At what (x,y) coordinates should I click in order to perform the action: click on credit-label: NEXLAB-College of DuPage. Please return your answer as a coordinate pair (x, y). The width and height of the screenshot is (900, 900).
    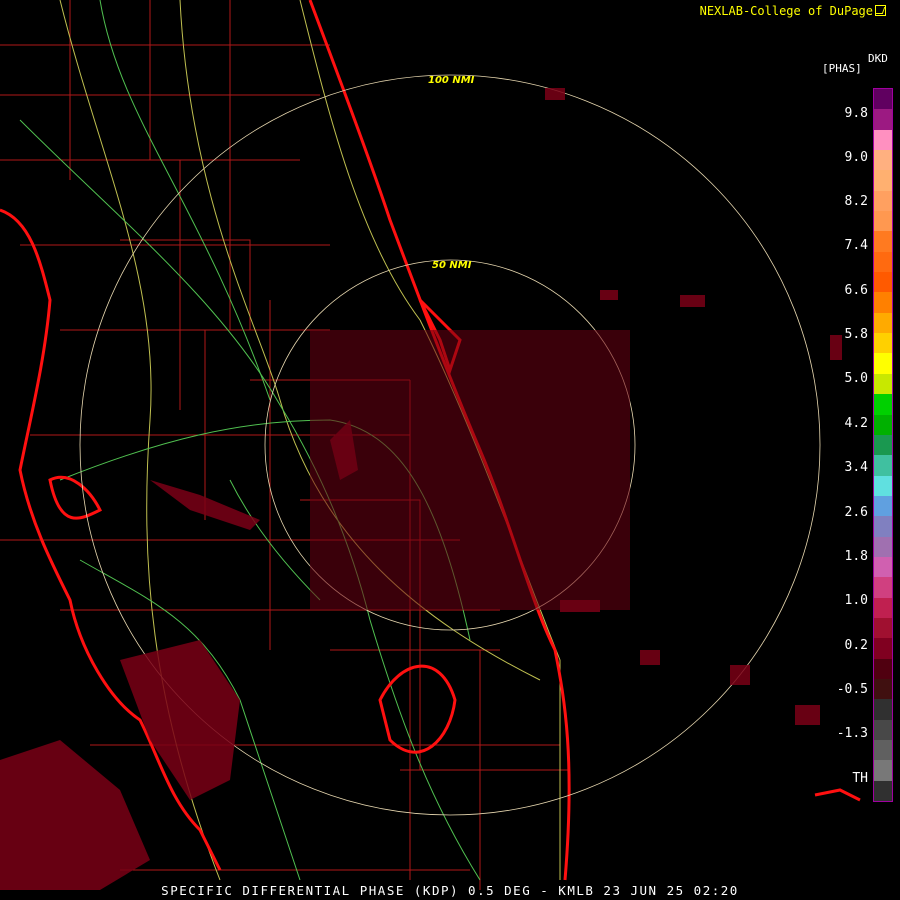
    Looking at the image, I should click on (793, 11).